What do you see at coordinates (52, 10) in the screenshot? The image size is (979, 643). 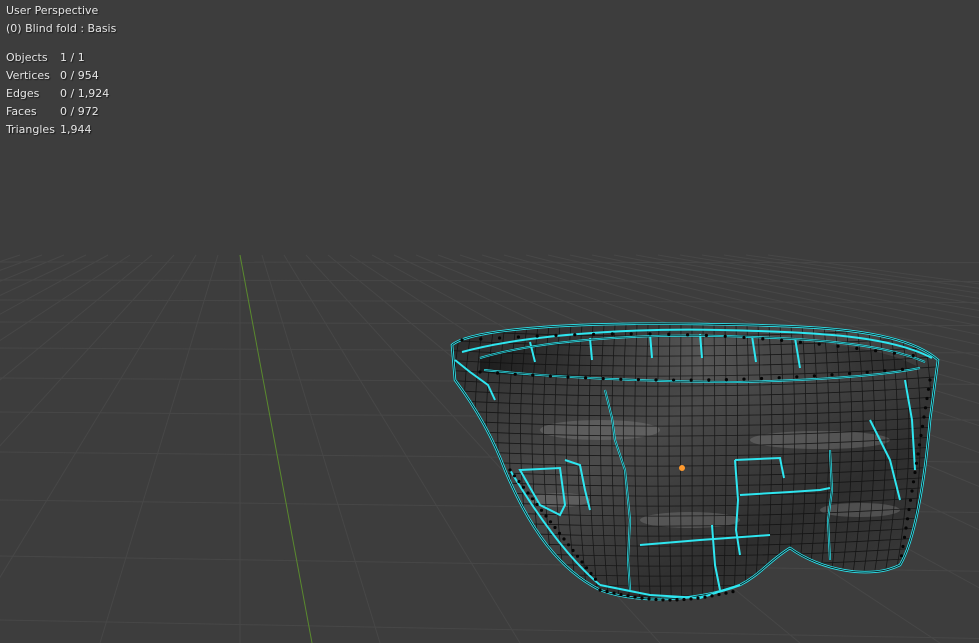 I see `view-name-label: User Perspective` at bounding box center [52, 10].